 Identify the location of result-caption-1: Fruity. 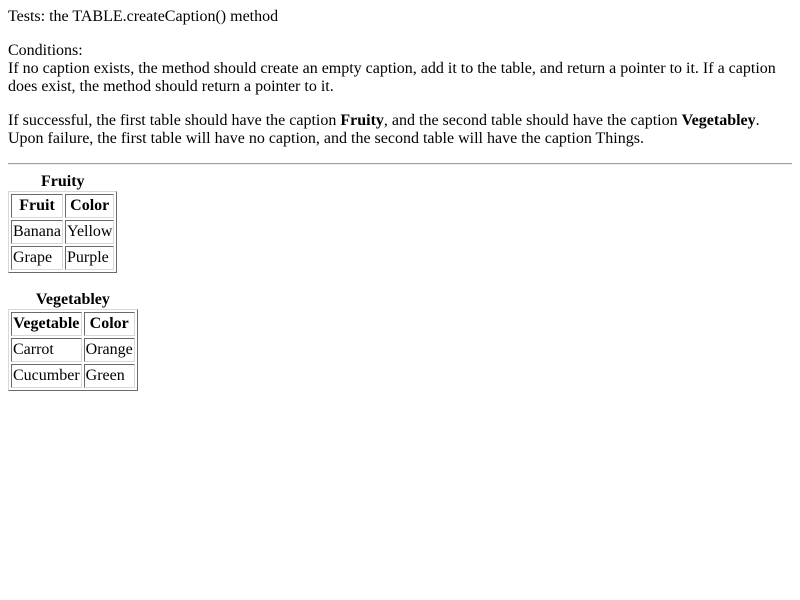
(362, 120).